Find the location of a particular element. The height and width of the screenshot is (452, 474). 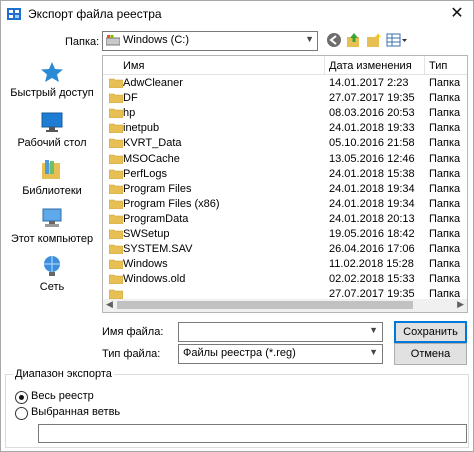

back-button is located at coordinates (334, 41).